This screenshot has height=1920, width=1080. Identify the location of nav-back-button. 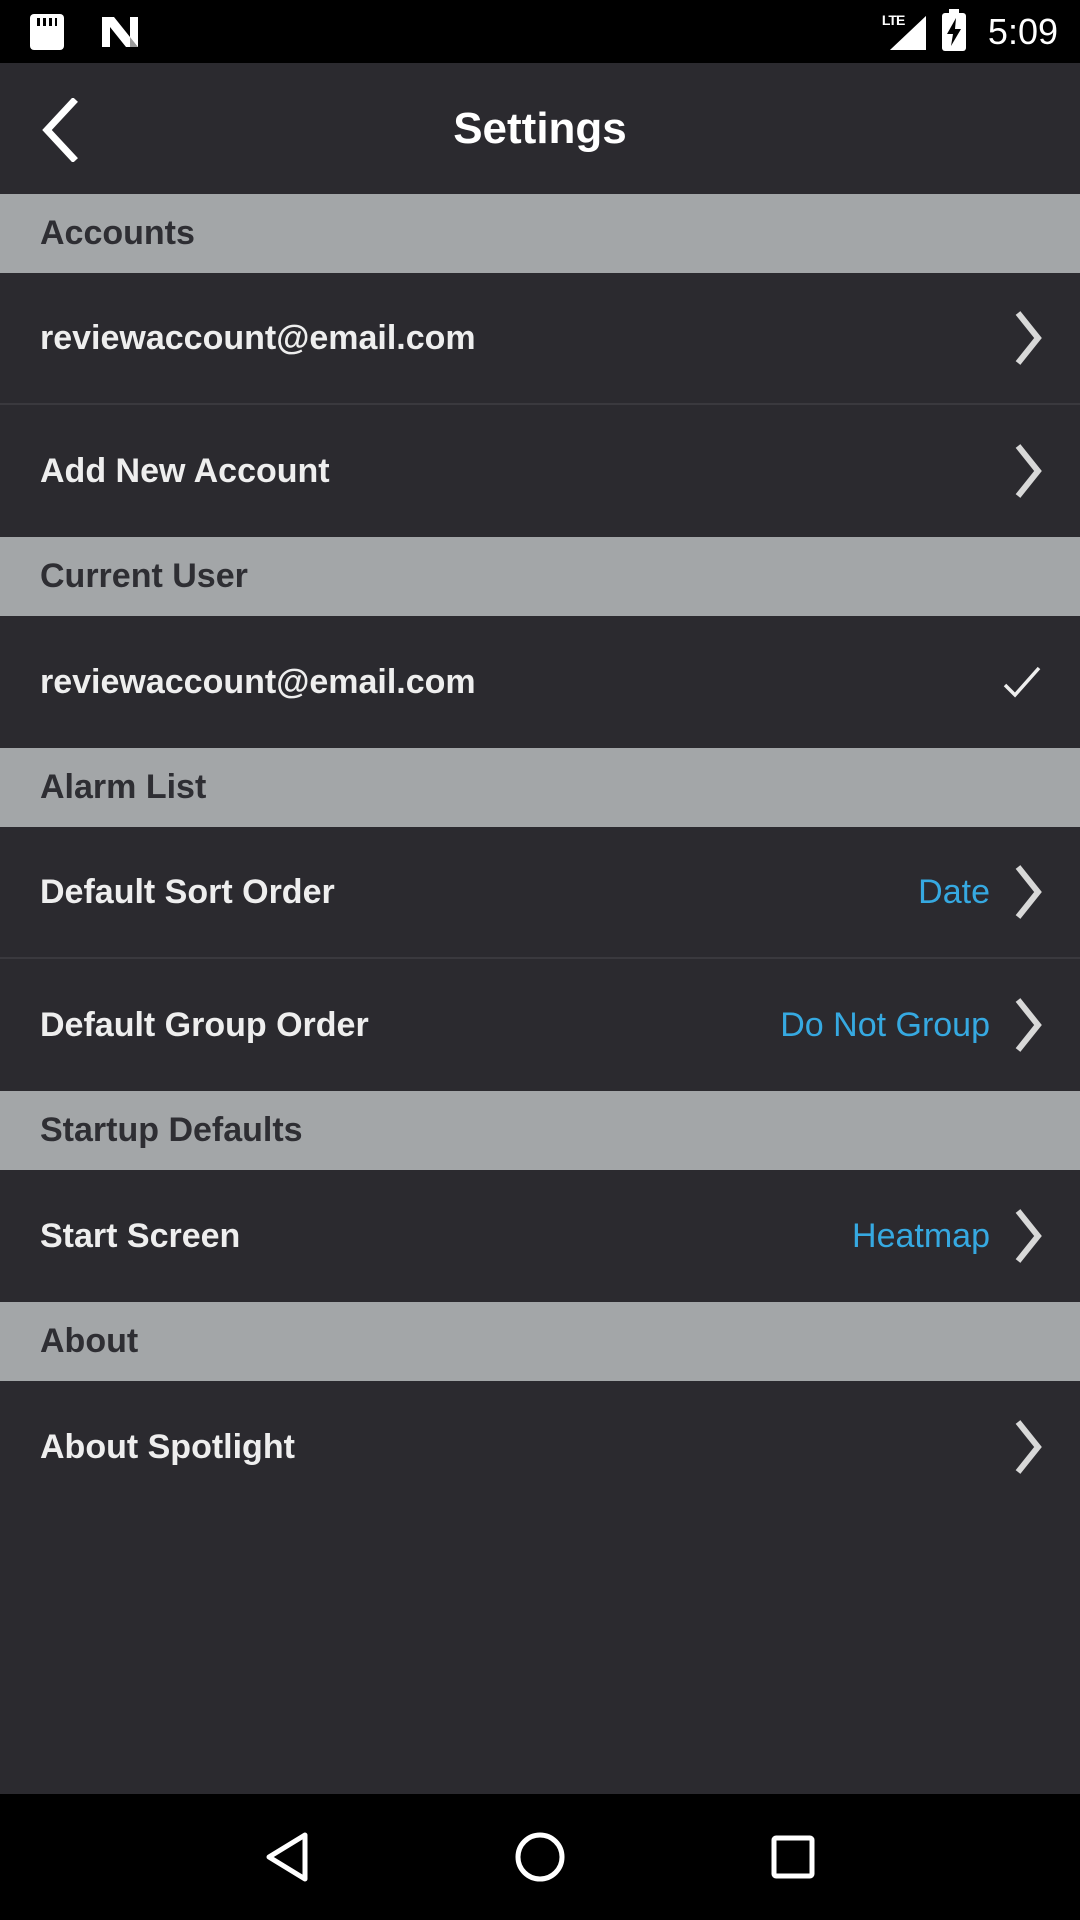
(287, 1857).